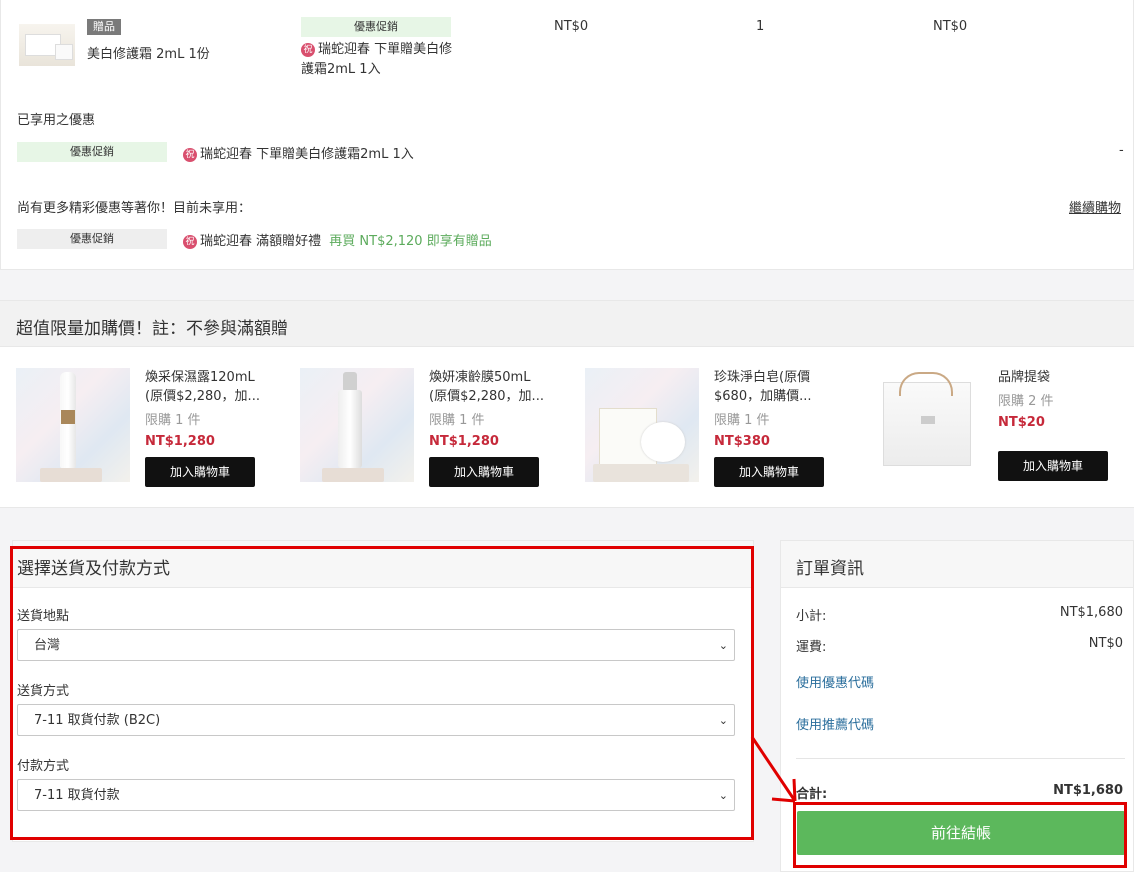  What do you see at coordinates (307, 154) in the screenshot?
I see `applied-promo-text: 瑞蛇迎春 下單贈美白修護霜2mL 1入` at bounding box center [307, 154].